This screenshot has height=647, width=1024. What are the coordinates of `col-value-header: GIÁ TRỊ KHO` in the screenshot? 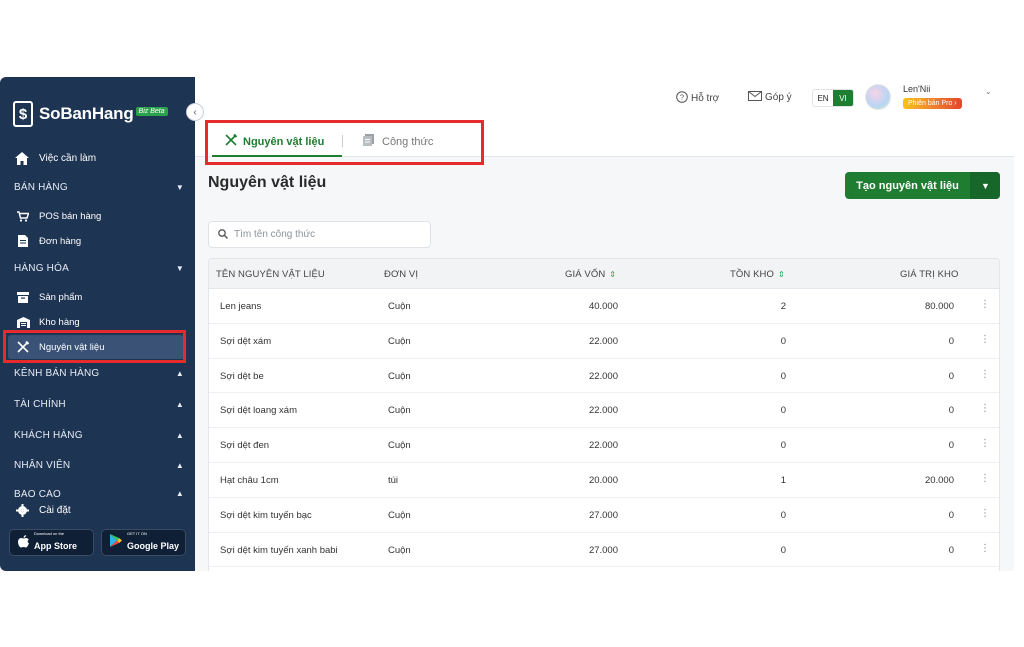 It's located at (929, 274).